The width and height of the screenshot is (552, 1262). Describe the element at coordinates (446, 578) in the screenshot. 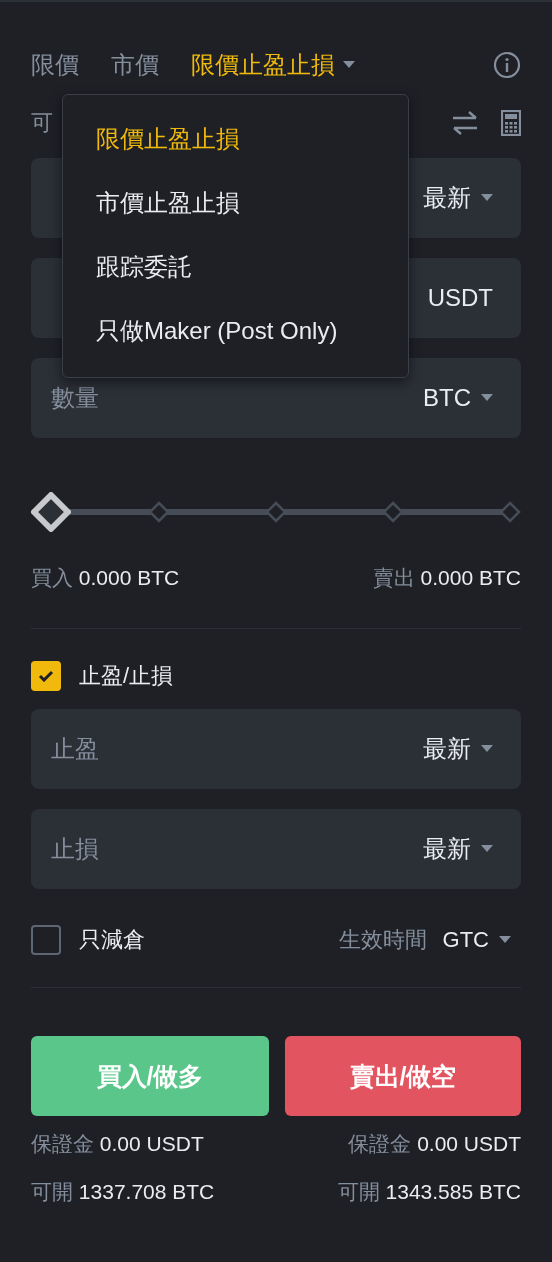

I see `info-text: 賣出 0.000 BTC` at that location.